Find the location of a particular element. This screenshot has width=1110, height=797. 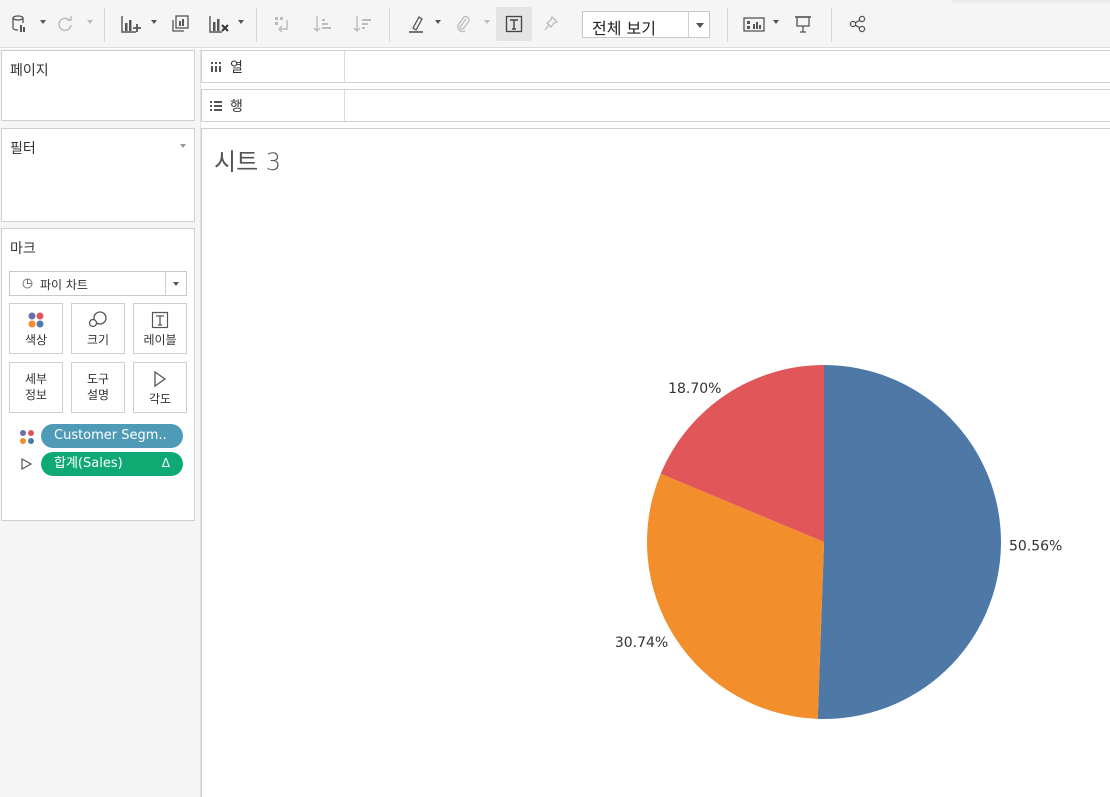

toolbar: 전체 보기 is located at coordinates (555, 24).